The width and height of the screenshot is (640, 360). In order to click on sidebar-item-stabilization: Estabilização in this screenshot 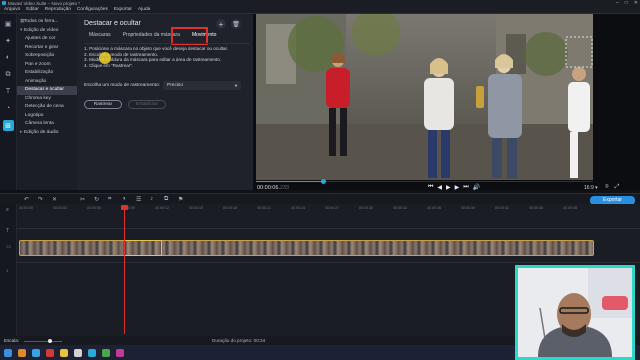, I will do `click(47, 73)`.